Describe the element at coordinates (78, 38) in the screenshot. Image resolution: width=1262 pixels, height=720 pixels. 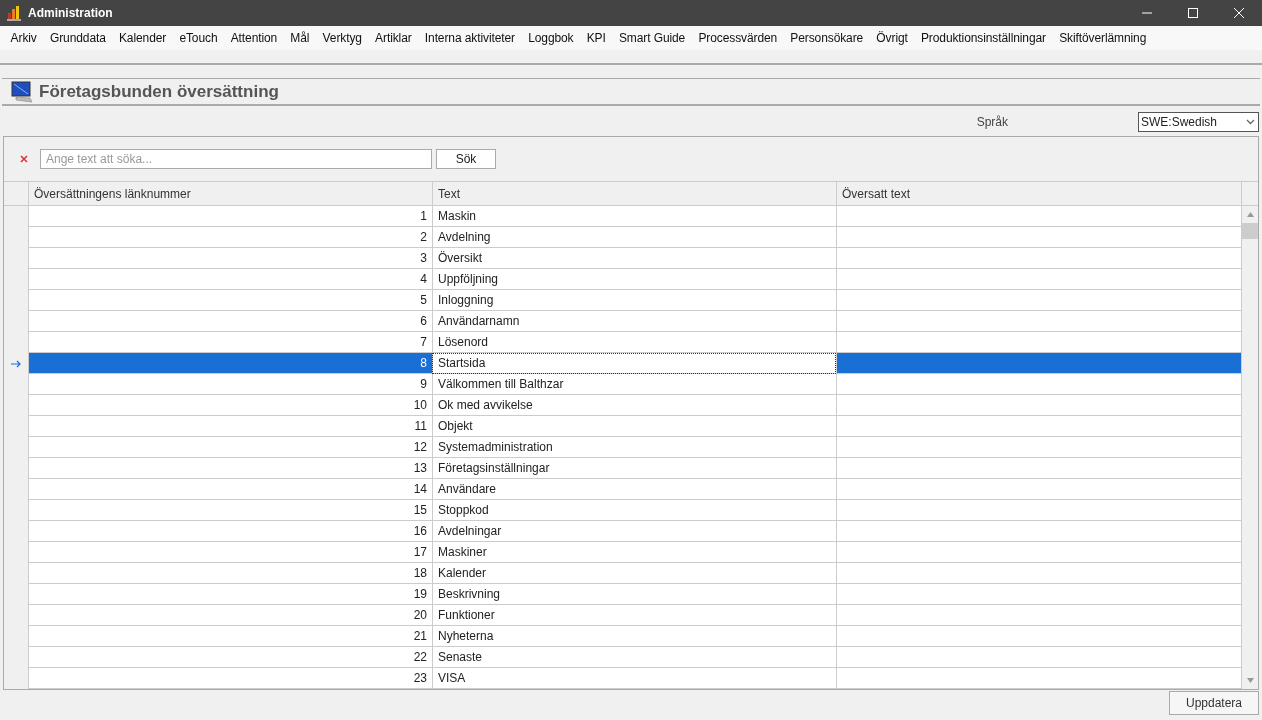
I see `menu-item: Grunddata` at that location.